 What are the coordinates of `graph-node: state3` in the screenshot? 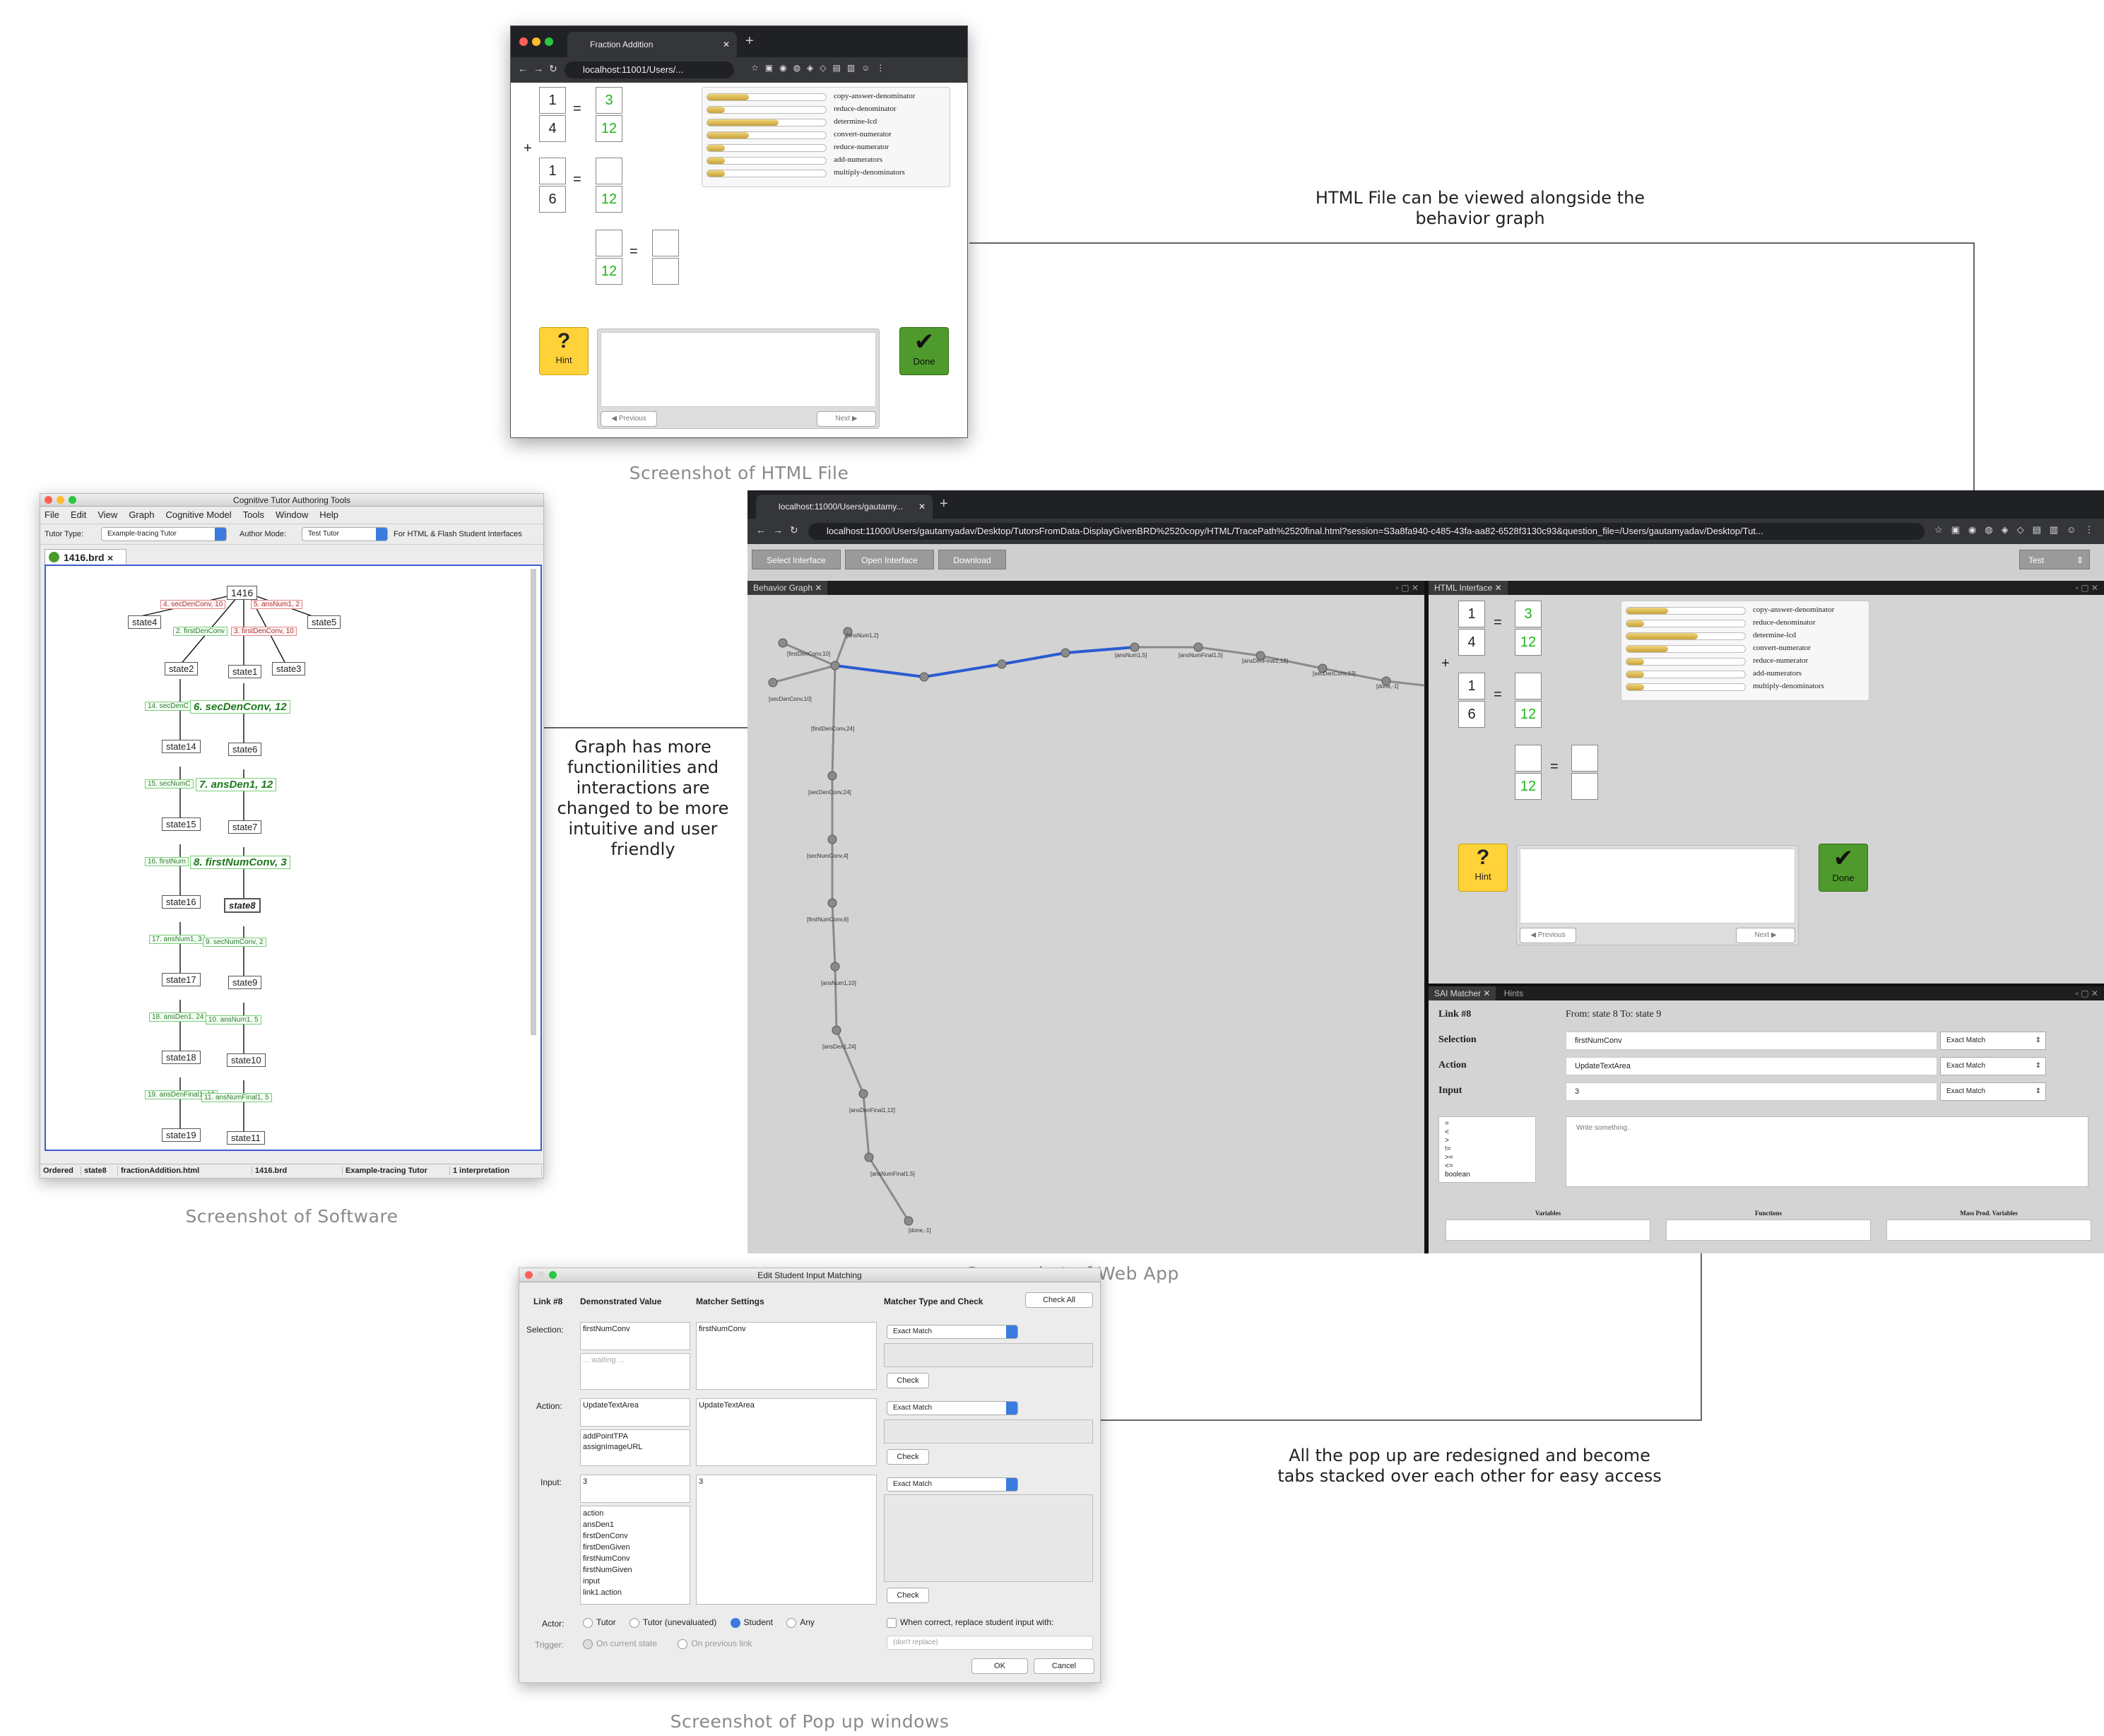 It's located at (289, 668).